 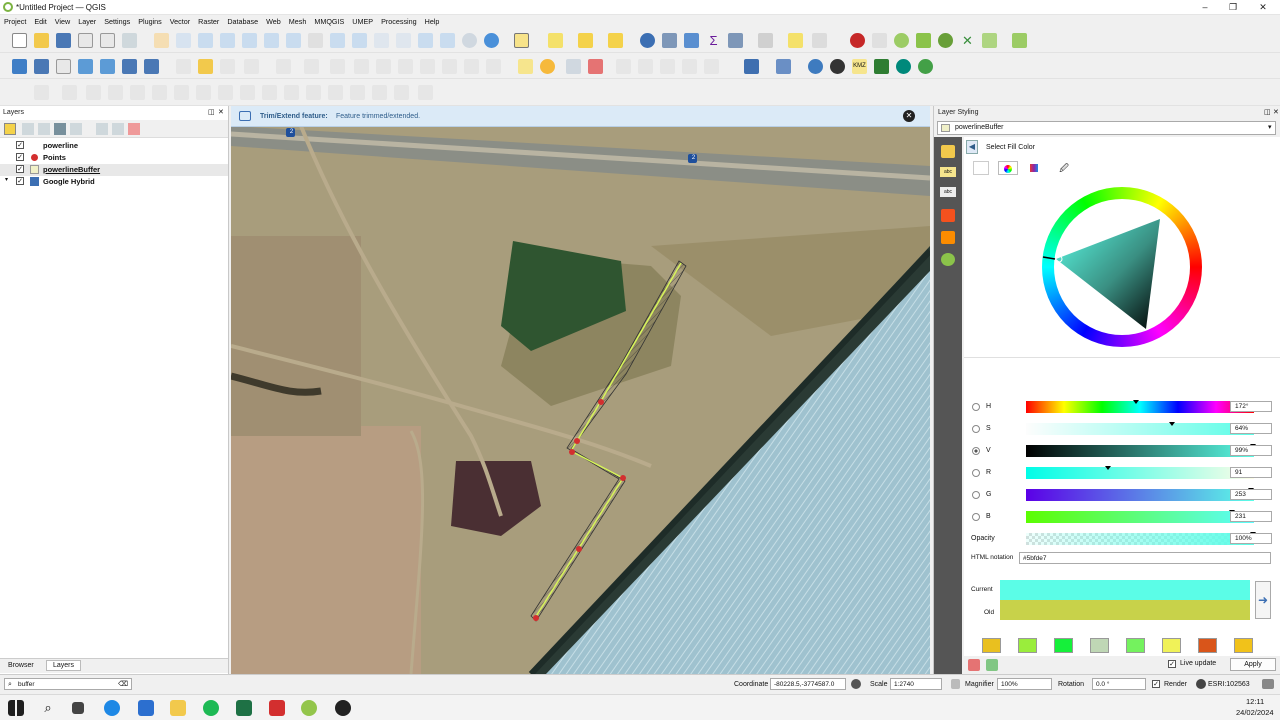 I want to click on menu-layer: Layer, so click(x=87, y=20).